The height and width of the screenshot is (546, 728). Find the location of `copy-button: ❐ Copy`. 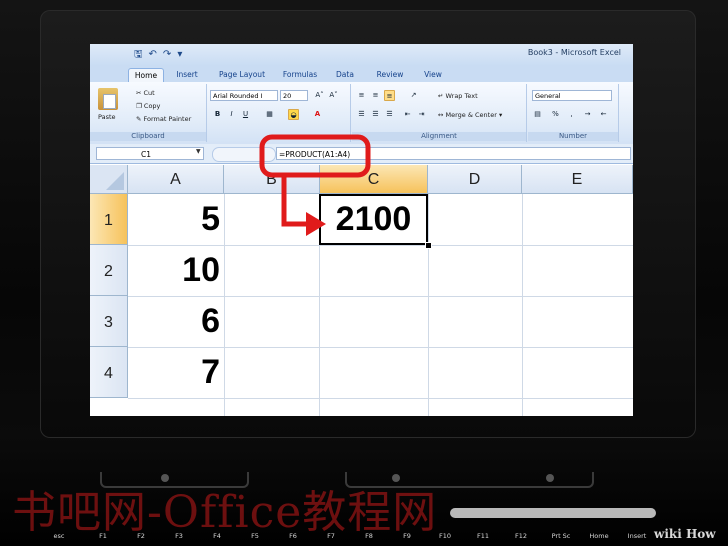

copy-button: ❐ Copy is located at coordinates (148, 106).